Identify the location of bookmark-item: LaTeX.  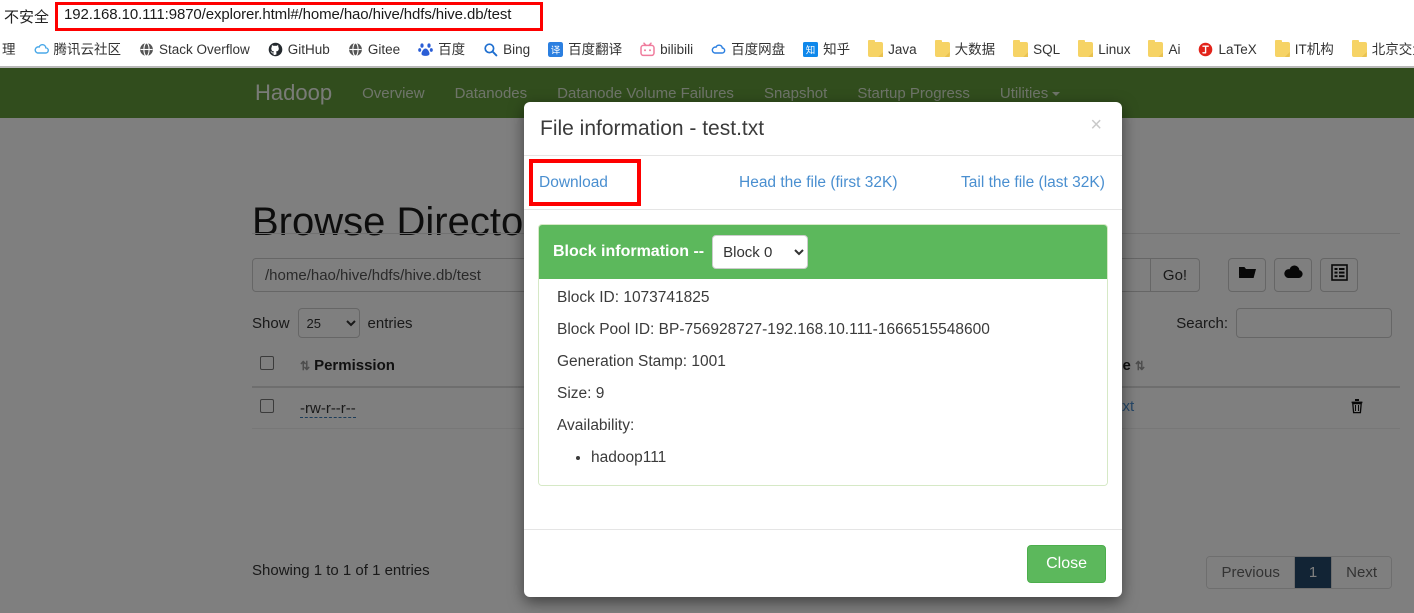
(1227, 50).